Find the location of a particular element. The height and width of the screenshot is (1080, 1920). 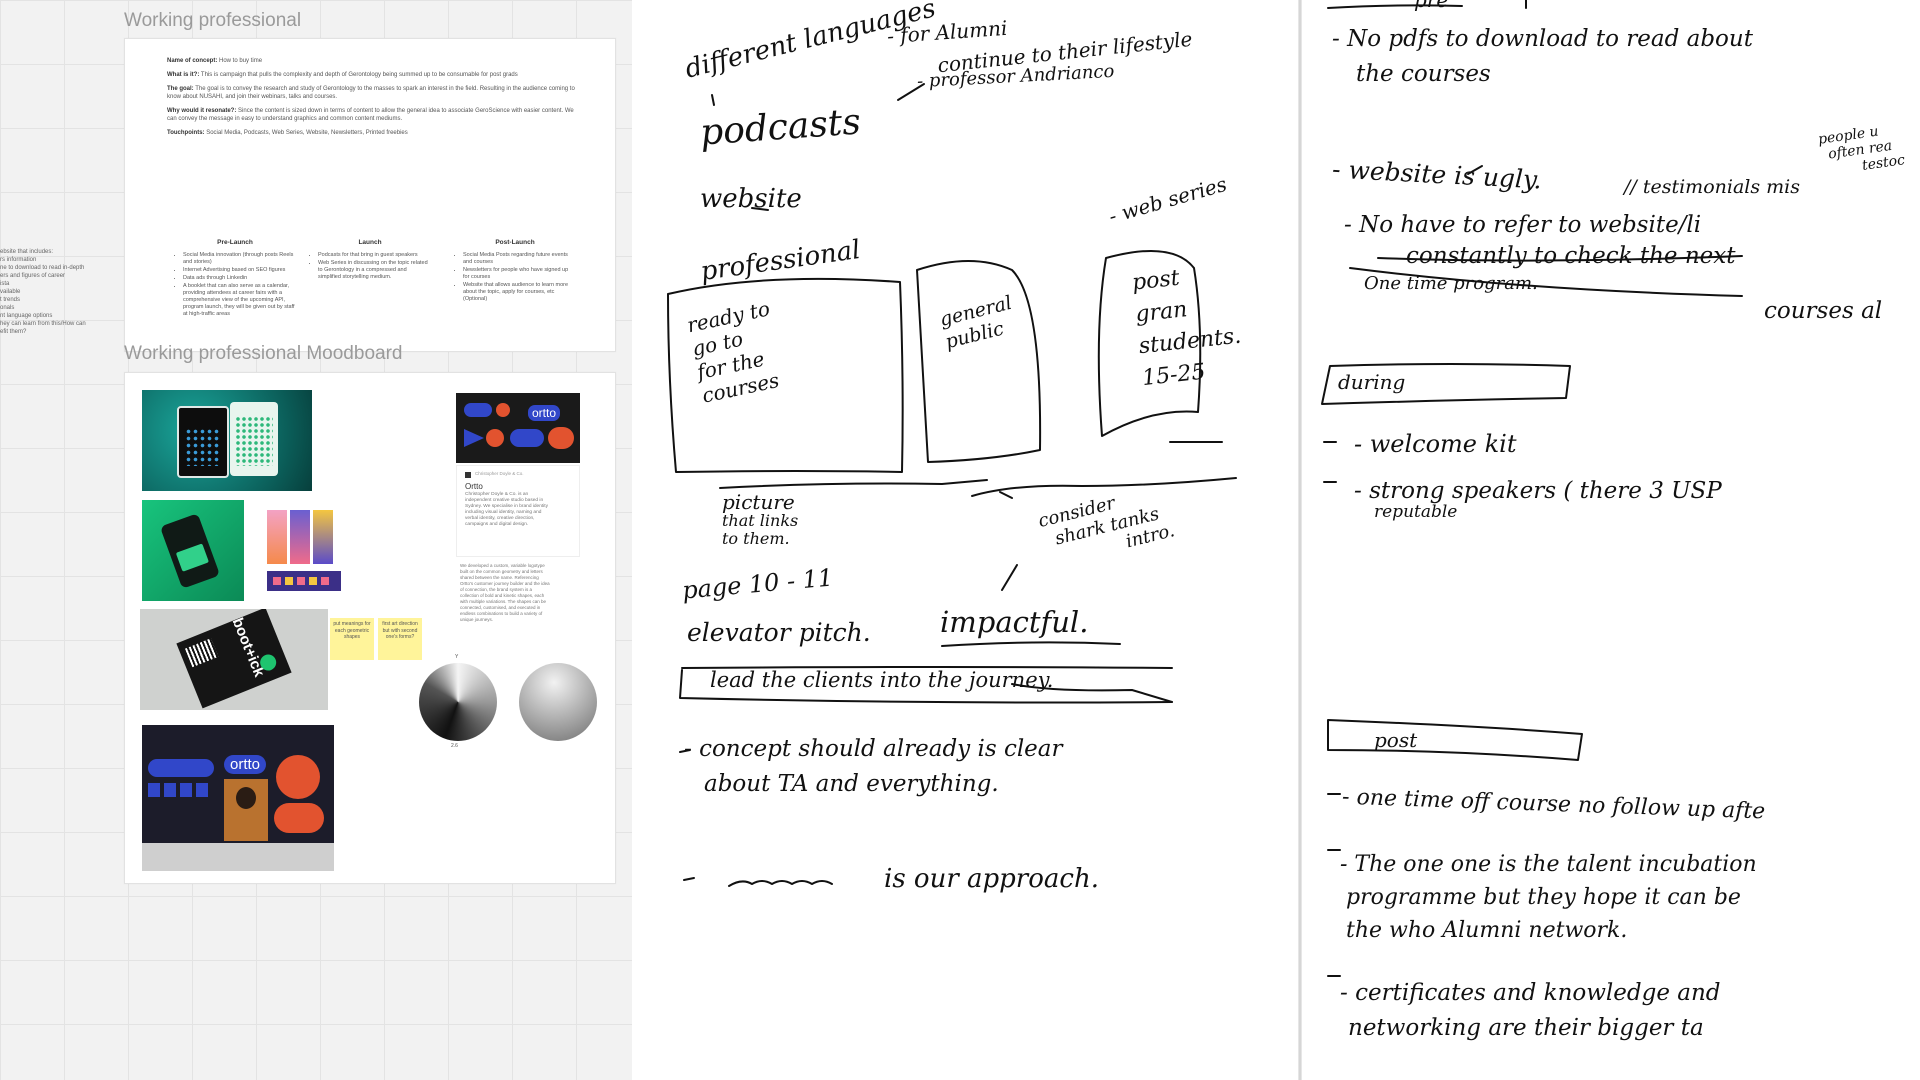

text-line: about TA and everything. is located at coordinates (851, 783).